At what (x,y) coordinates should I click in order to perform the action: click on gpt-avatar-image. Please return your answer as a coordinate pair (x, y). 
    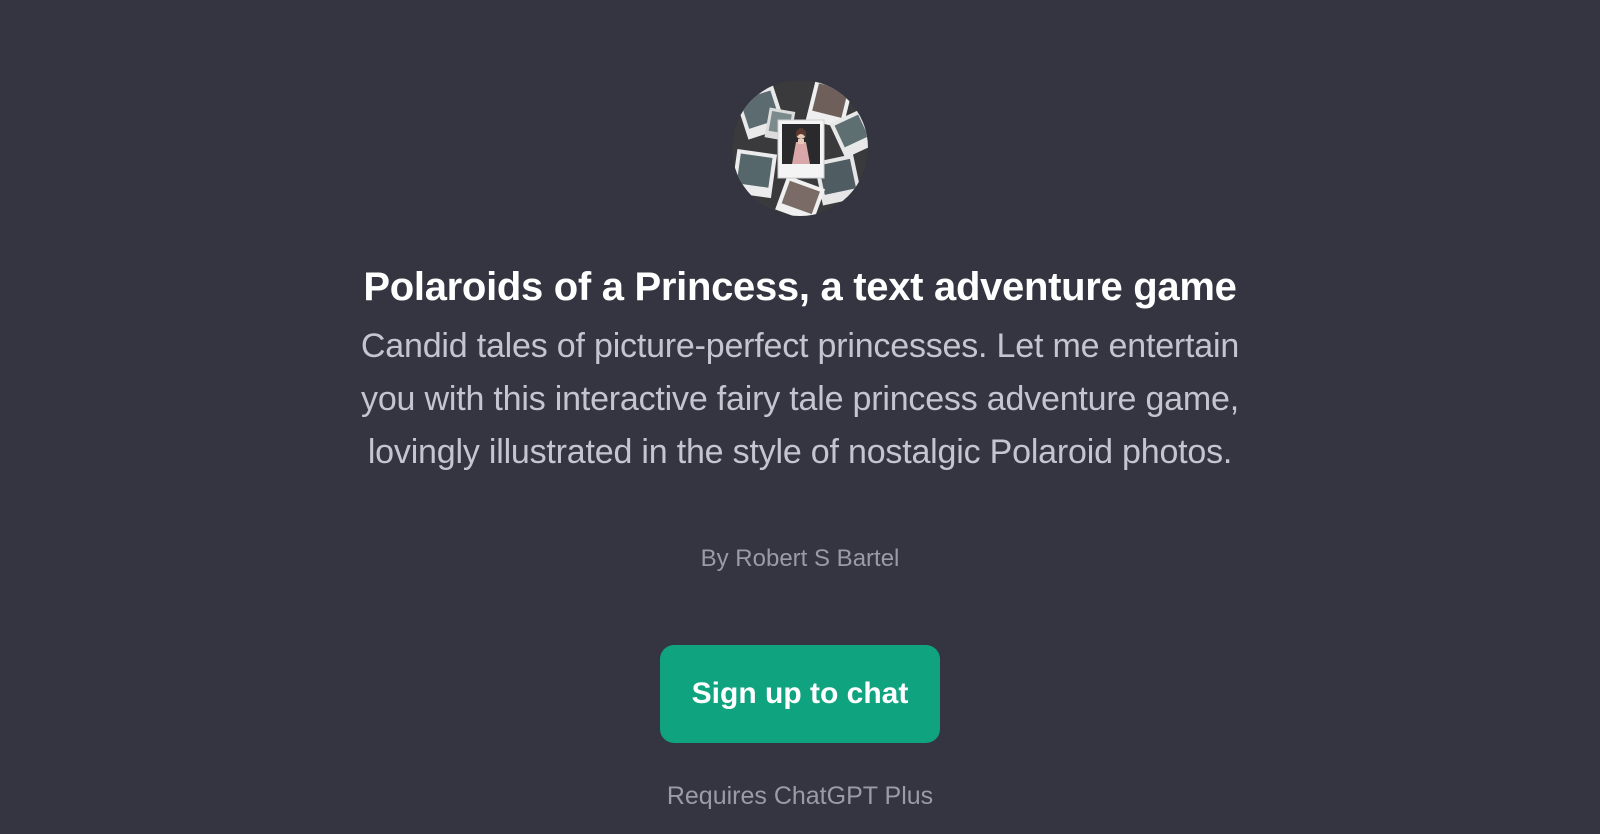
    Looking at the image, I should click on (800, 148).